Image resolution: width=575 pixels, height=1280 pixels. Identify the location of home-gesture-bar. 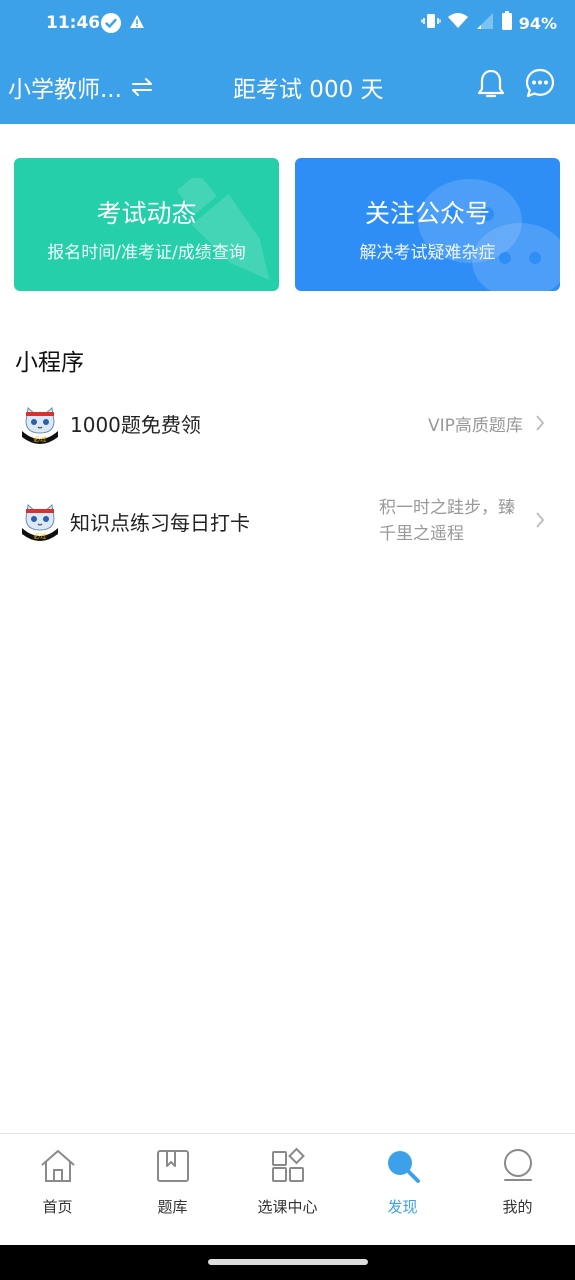
(288, 1262).